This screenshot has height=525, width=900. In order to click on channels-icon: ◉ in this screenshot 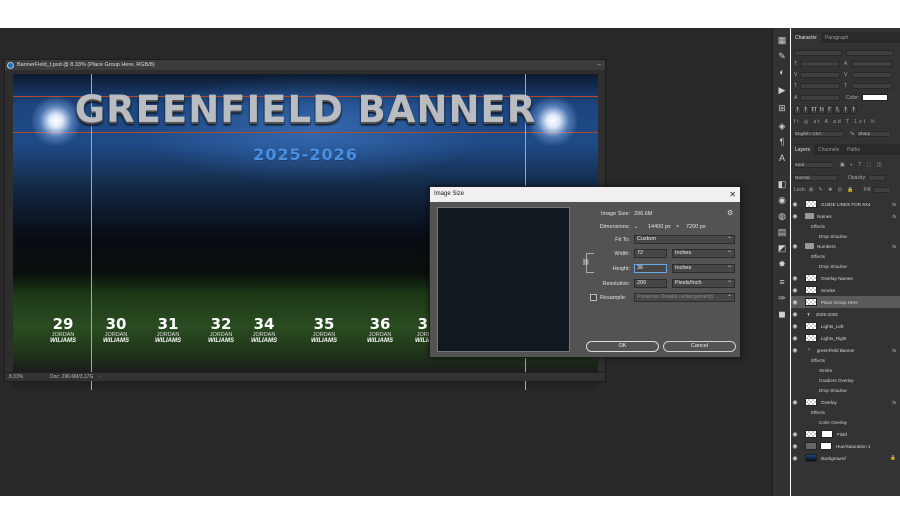, I will do `click(782, 200)`.